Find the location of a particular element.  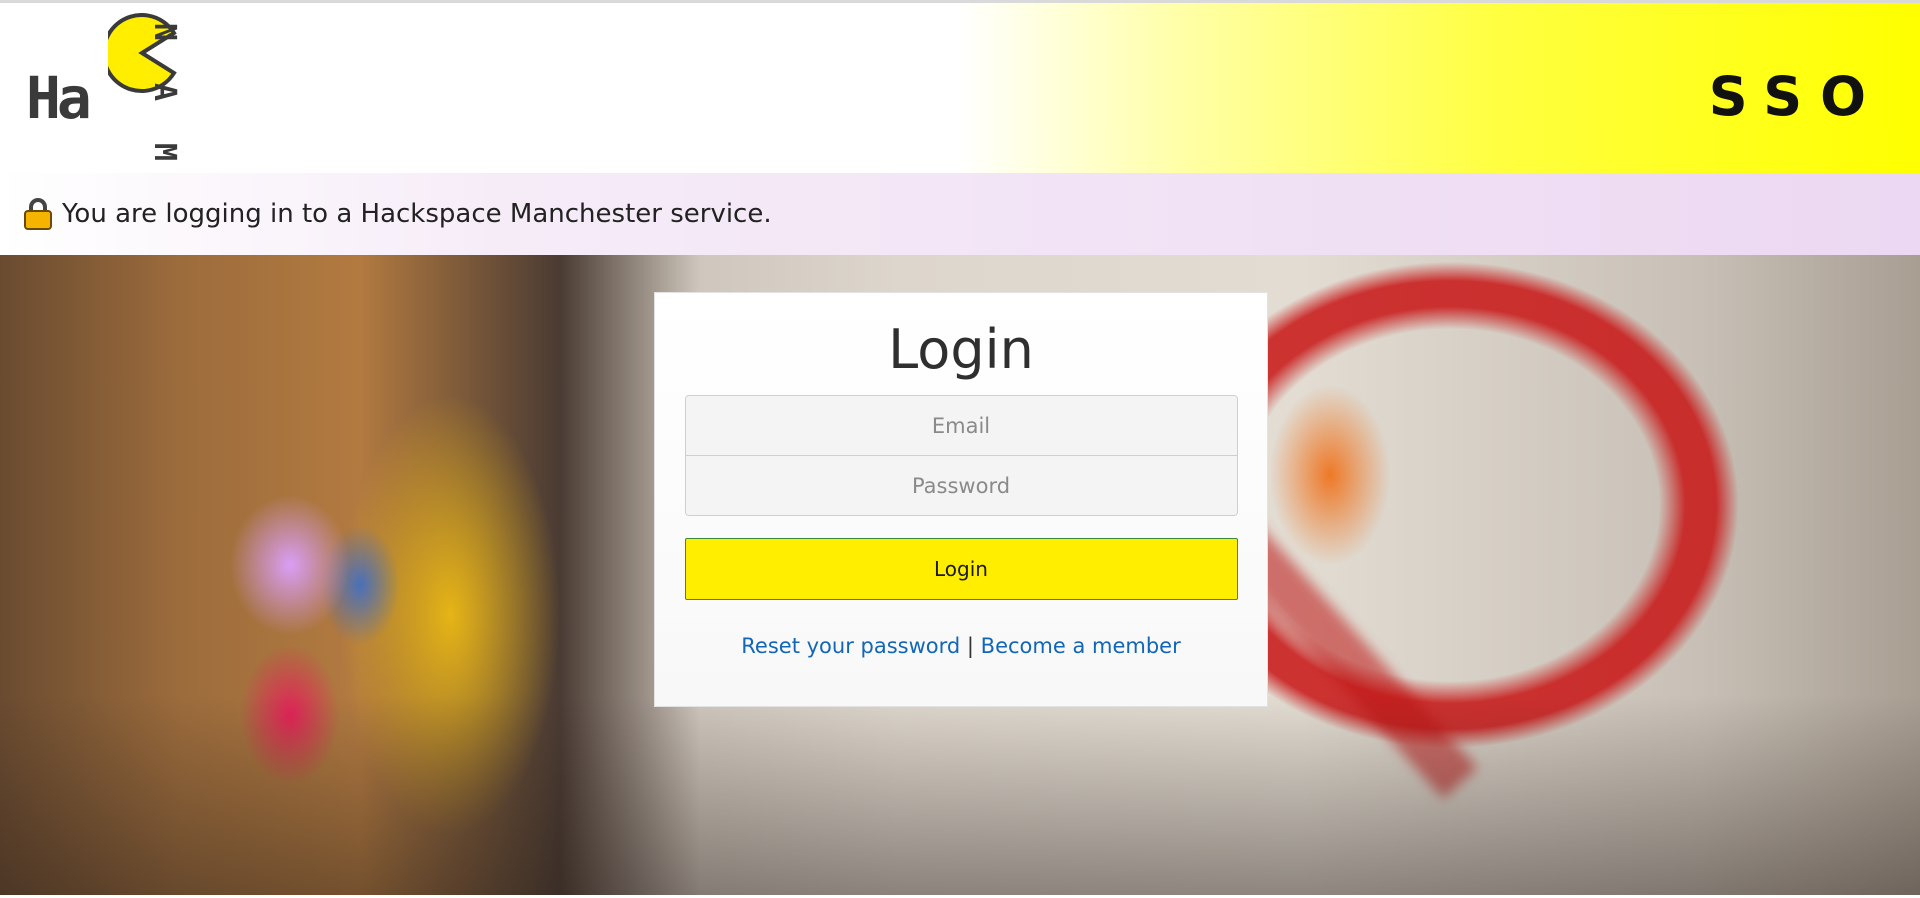

logo-vertical-text: N A M is located at coordinates (164, 92).